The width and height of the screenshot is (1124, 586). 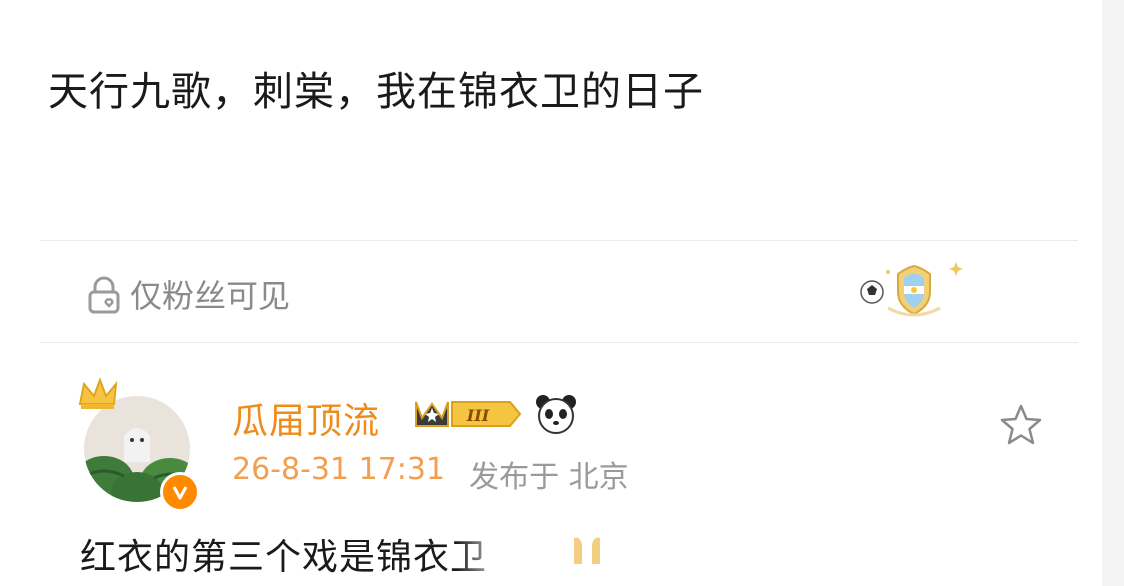 What do you see at coordinates (1021, 425) in the screenshot?
I see `star-icon` at bounding box center [1021, 425].